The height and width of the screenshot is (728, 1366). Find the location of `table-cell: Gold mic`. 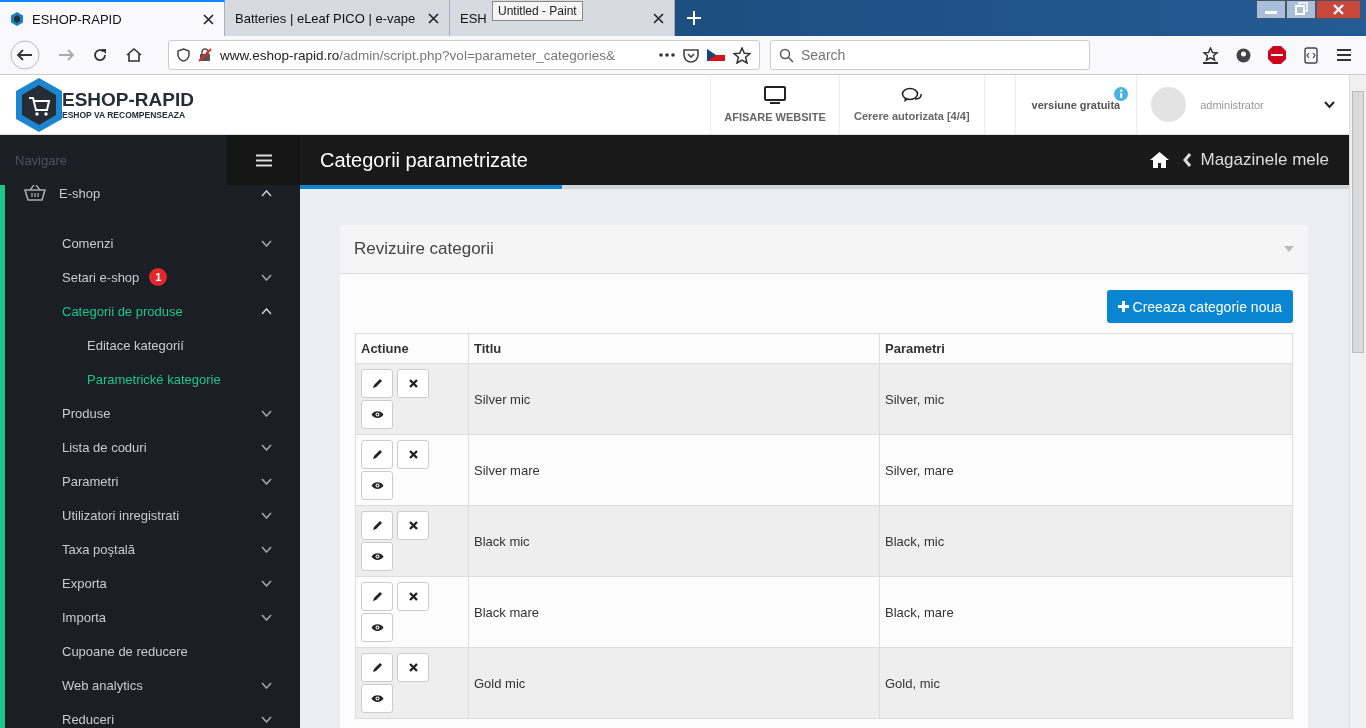

table-cell: Gold mic is located at coordinates (674, 683).